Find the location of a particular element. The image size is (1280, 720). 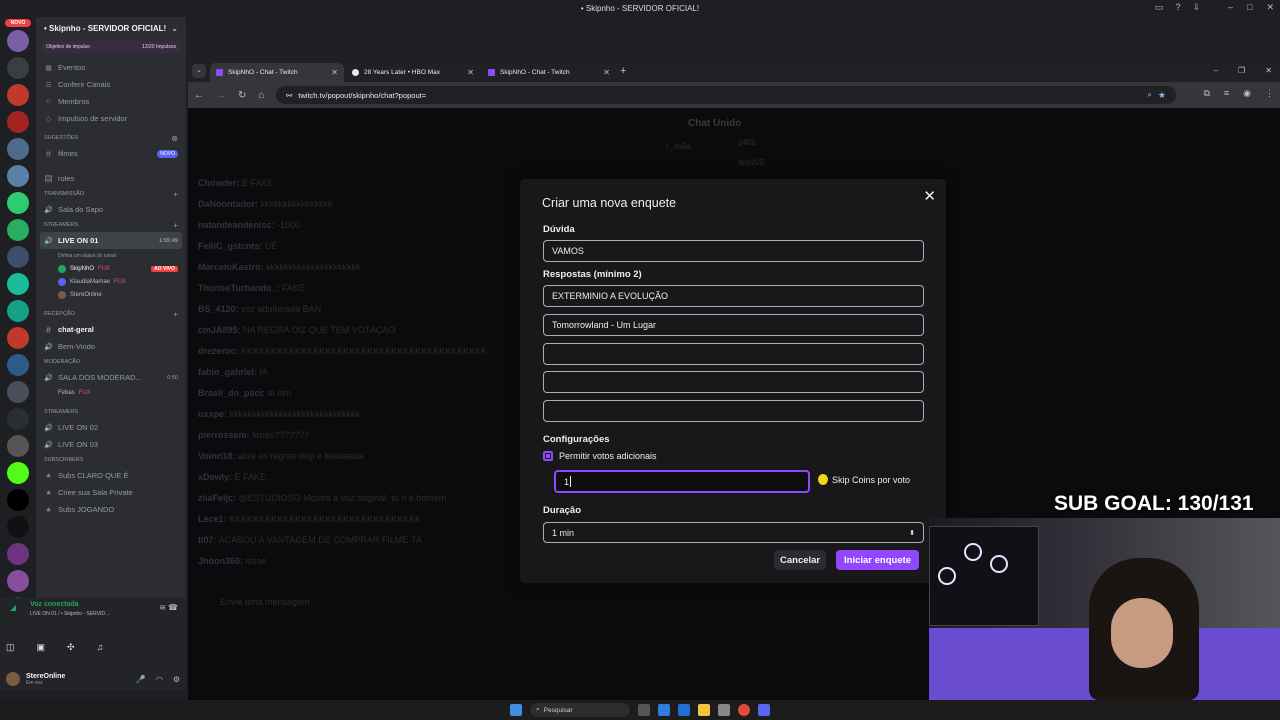

server-link-boosts: ◇ Impulsos de servidor is located at coordinates (111, 118).